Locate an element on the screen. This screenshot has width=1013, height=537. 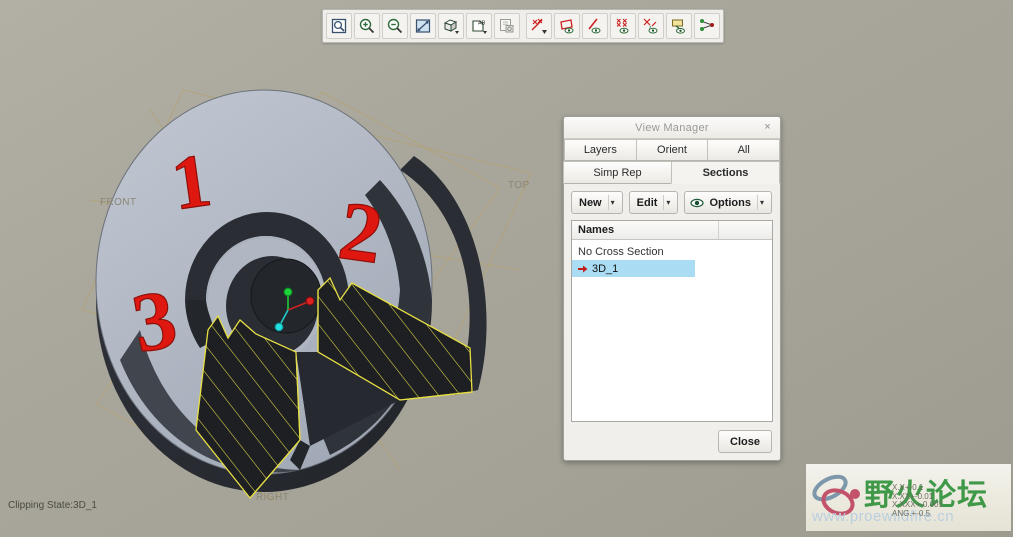
list-item-label: No Cross Section is located at coordinates (621, 251).